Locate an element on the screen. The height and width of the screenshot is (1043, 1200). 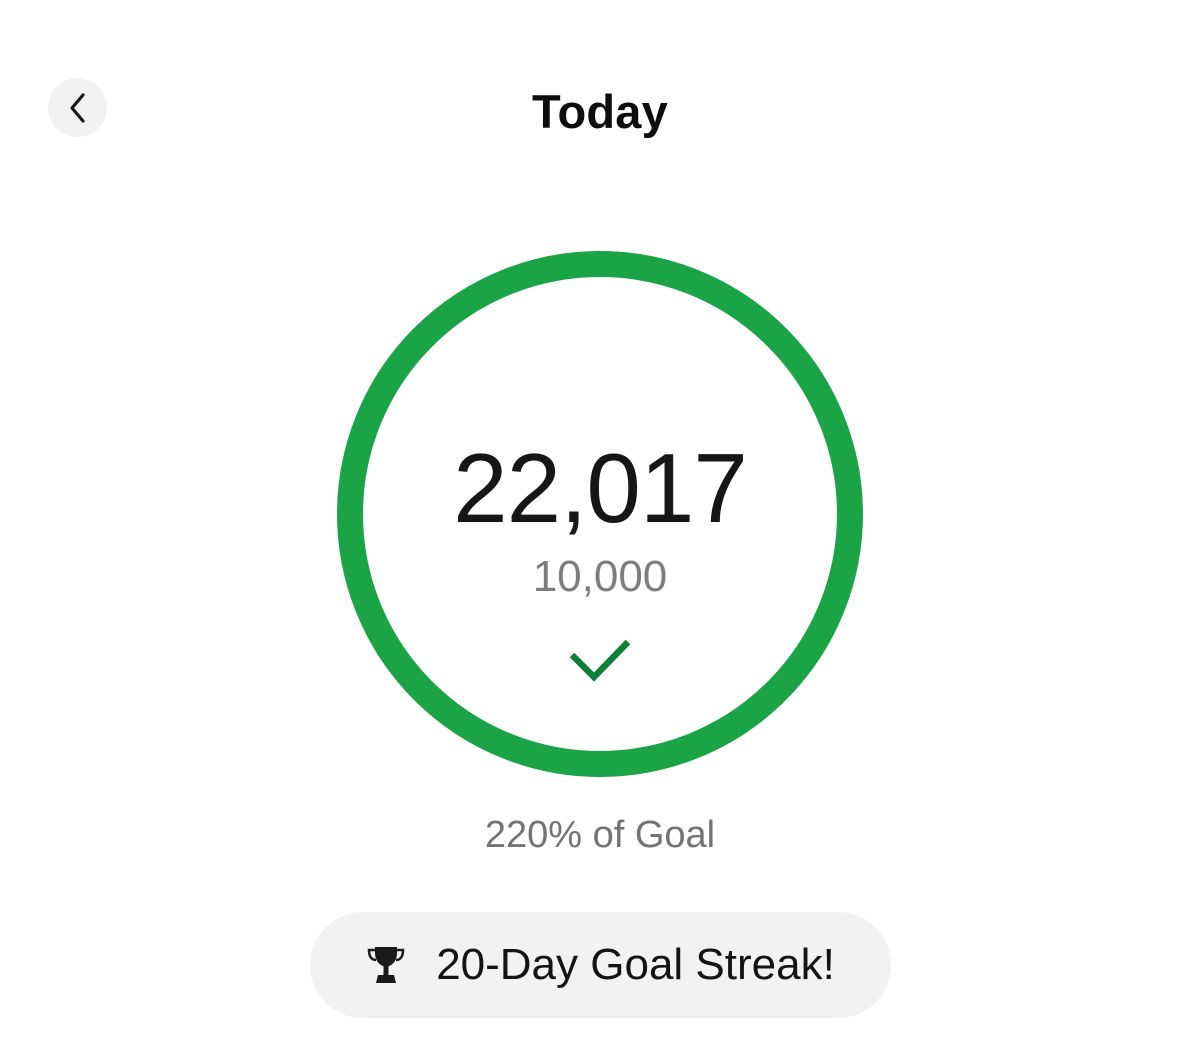
checkmark-icon is located at coordinates (600, 660).